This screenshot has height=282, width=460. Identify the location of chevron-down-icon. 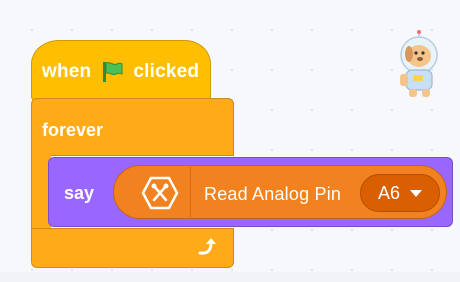
(416, 193).